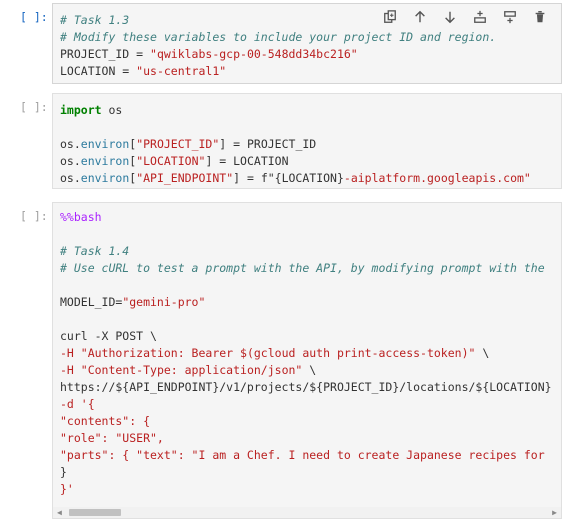  What do you see at coordinates (268, 144) in the screenshot?
I see `code-token: ] = PROJECT_ID` at bounding box center [268, 144].